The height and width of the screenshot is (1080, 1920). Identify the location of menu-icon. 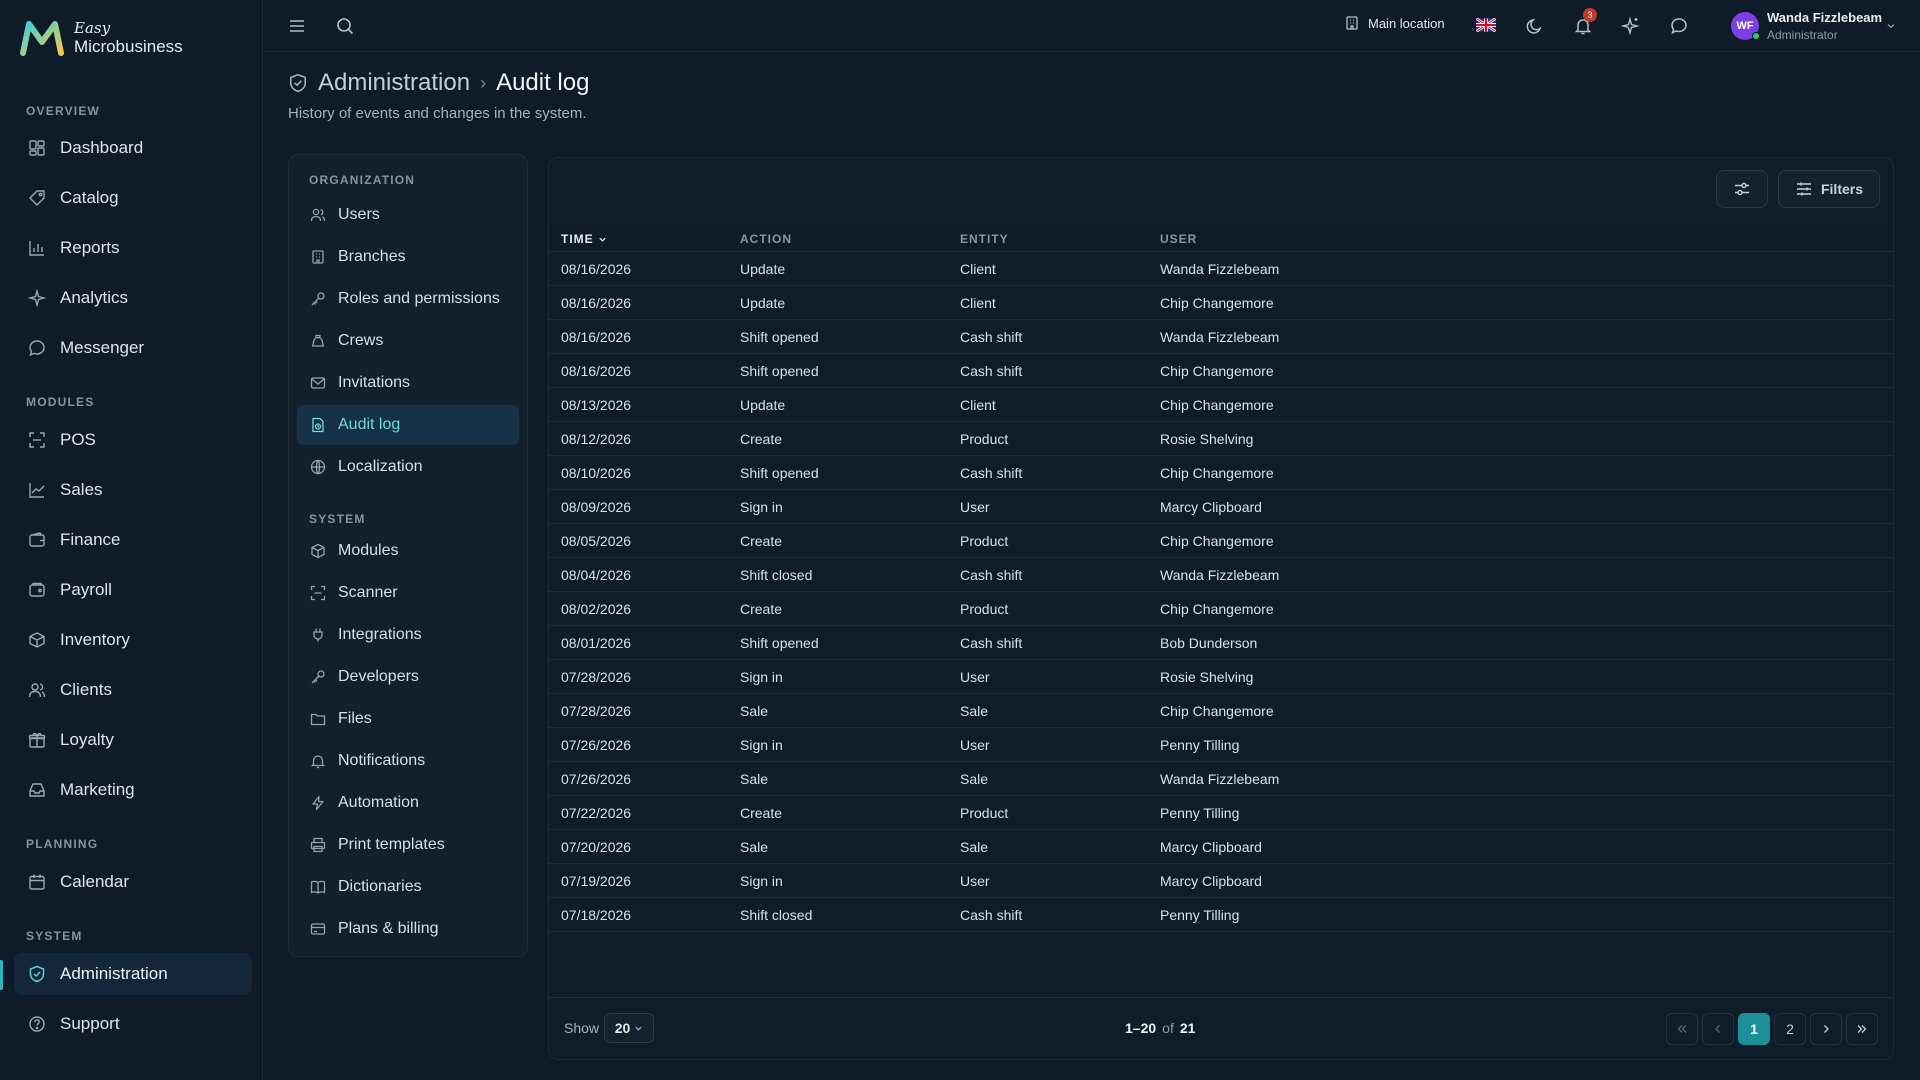
(297, 26).